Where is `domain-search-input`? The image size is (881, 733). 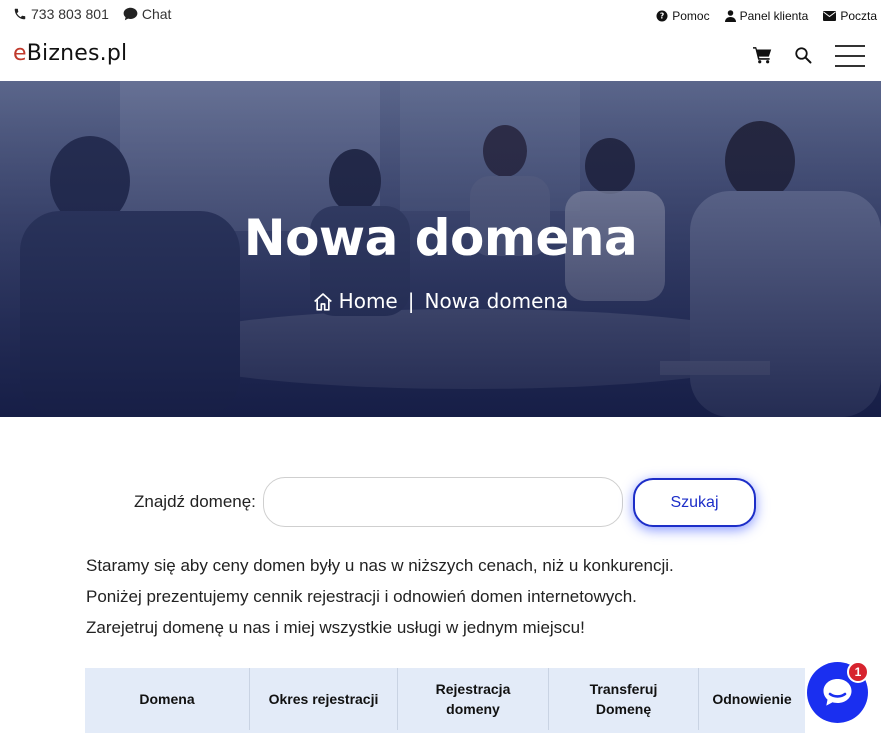
domain-search-input is located at coordinates (443, 502).